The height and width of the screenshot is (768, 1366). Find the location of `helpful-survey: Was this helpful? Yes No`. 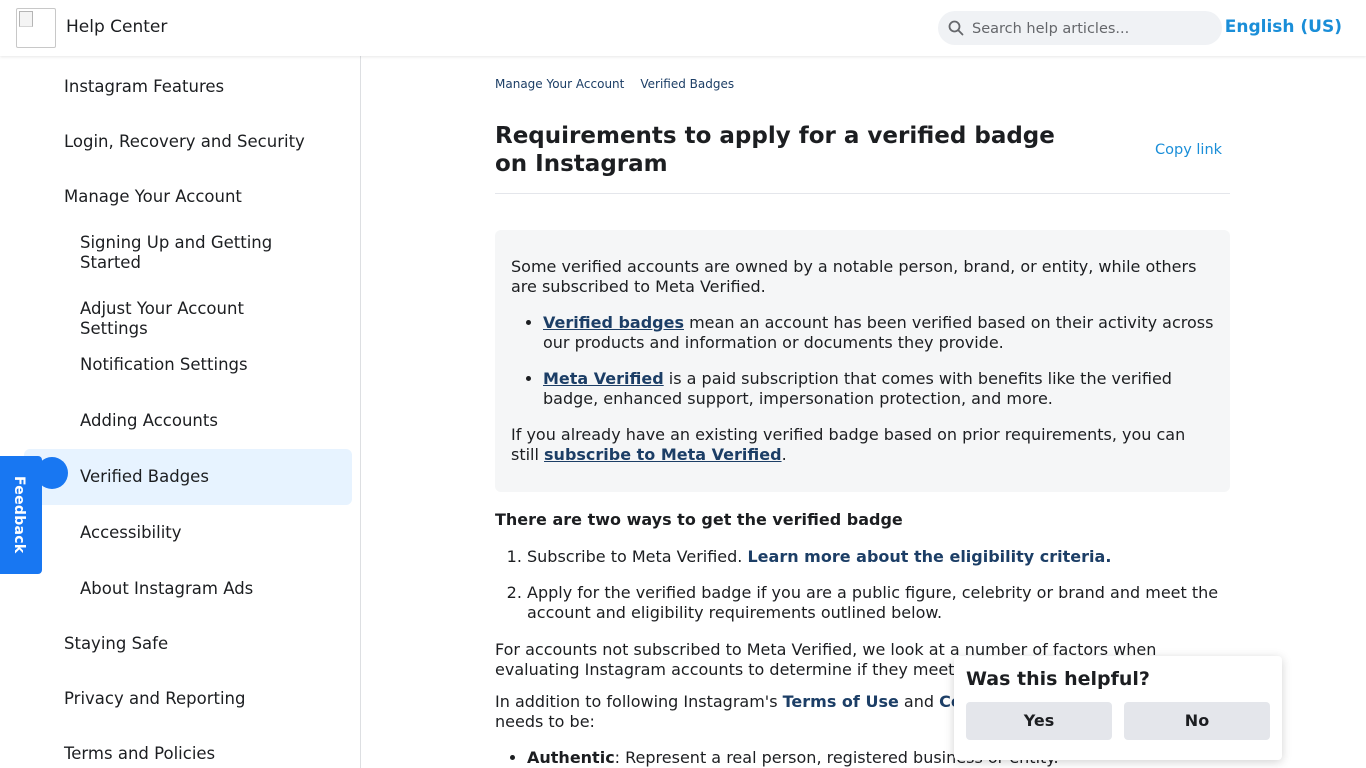

helpful-survey: Was this helpful? Yes No is located at coordinates (1118, 708).